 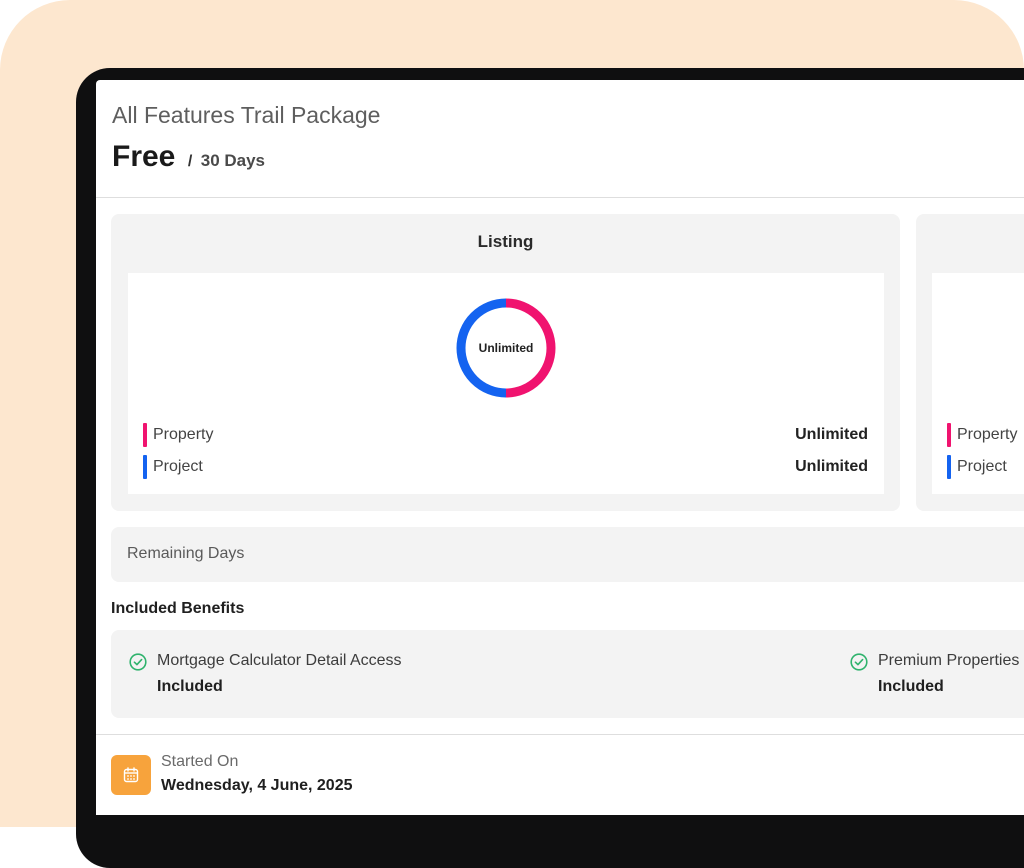 I want to click on second-legend-color-project, so click(x=949, y=467).